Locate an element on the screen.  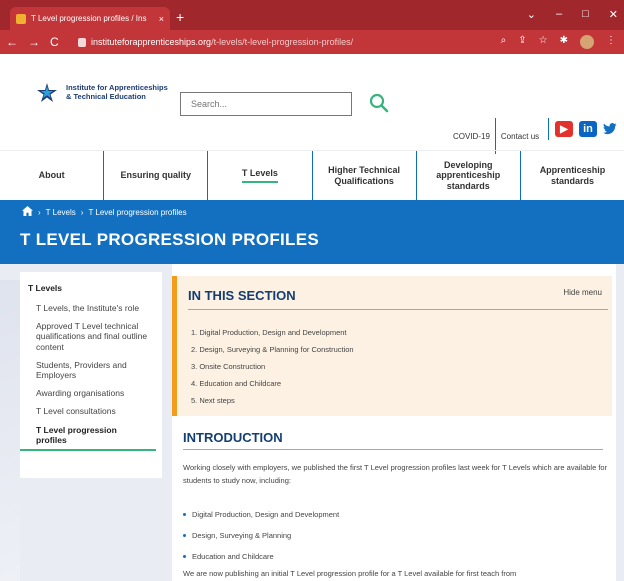
forward-icon: → is located at coordinates (34, 42).